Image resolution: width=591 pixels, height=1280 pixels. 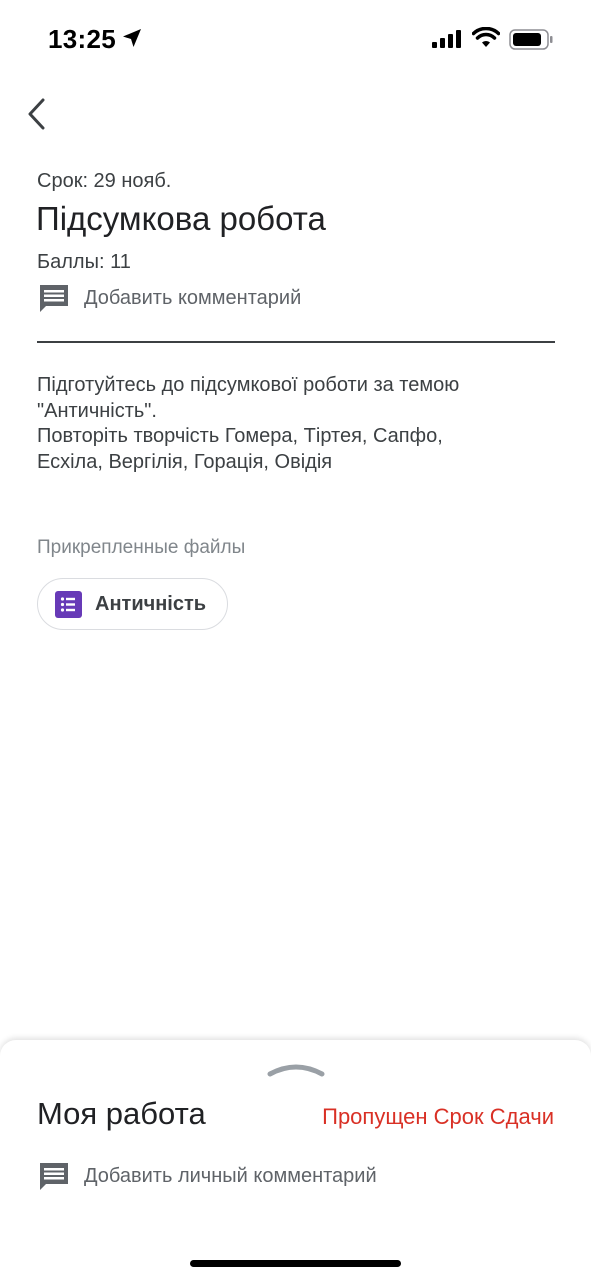 I want to click on divider, so click(x=296, y=342).